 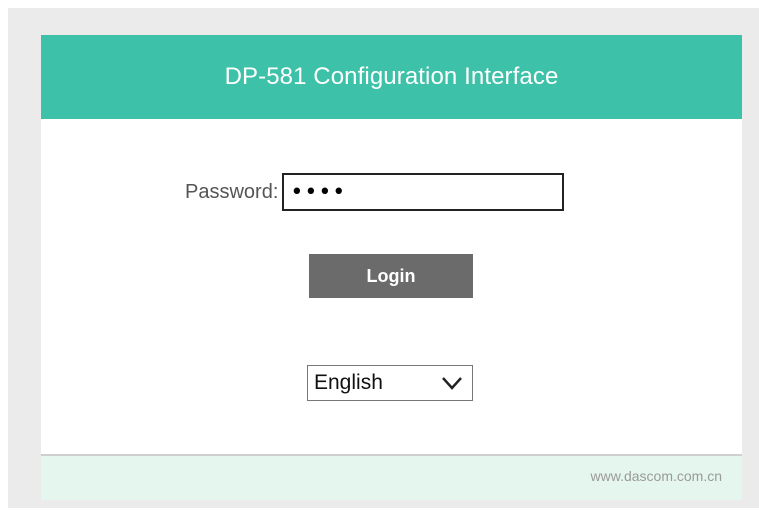 What do you see at coordinates (423, 192) in the screenshot?
I see `password-input` at bounding box center [423, 192].